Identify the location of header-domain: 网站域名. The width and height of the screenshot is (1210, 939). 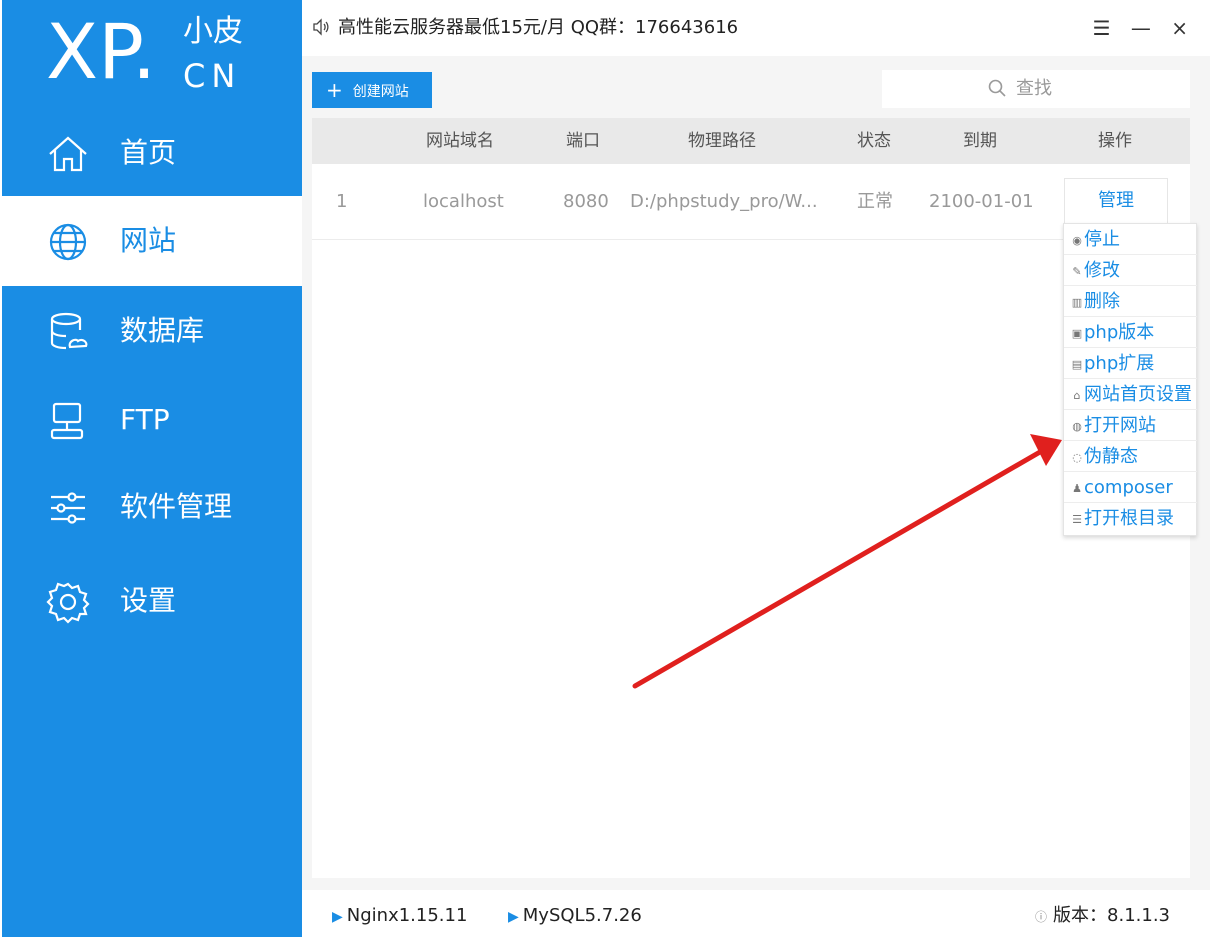
(460, 141).